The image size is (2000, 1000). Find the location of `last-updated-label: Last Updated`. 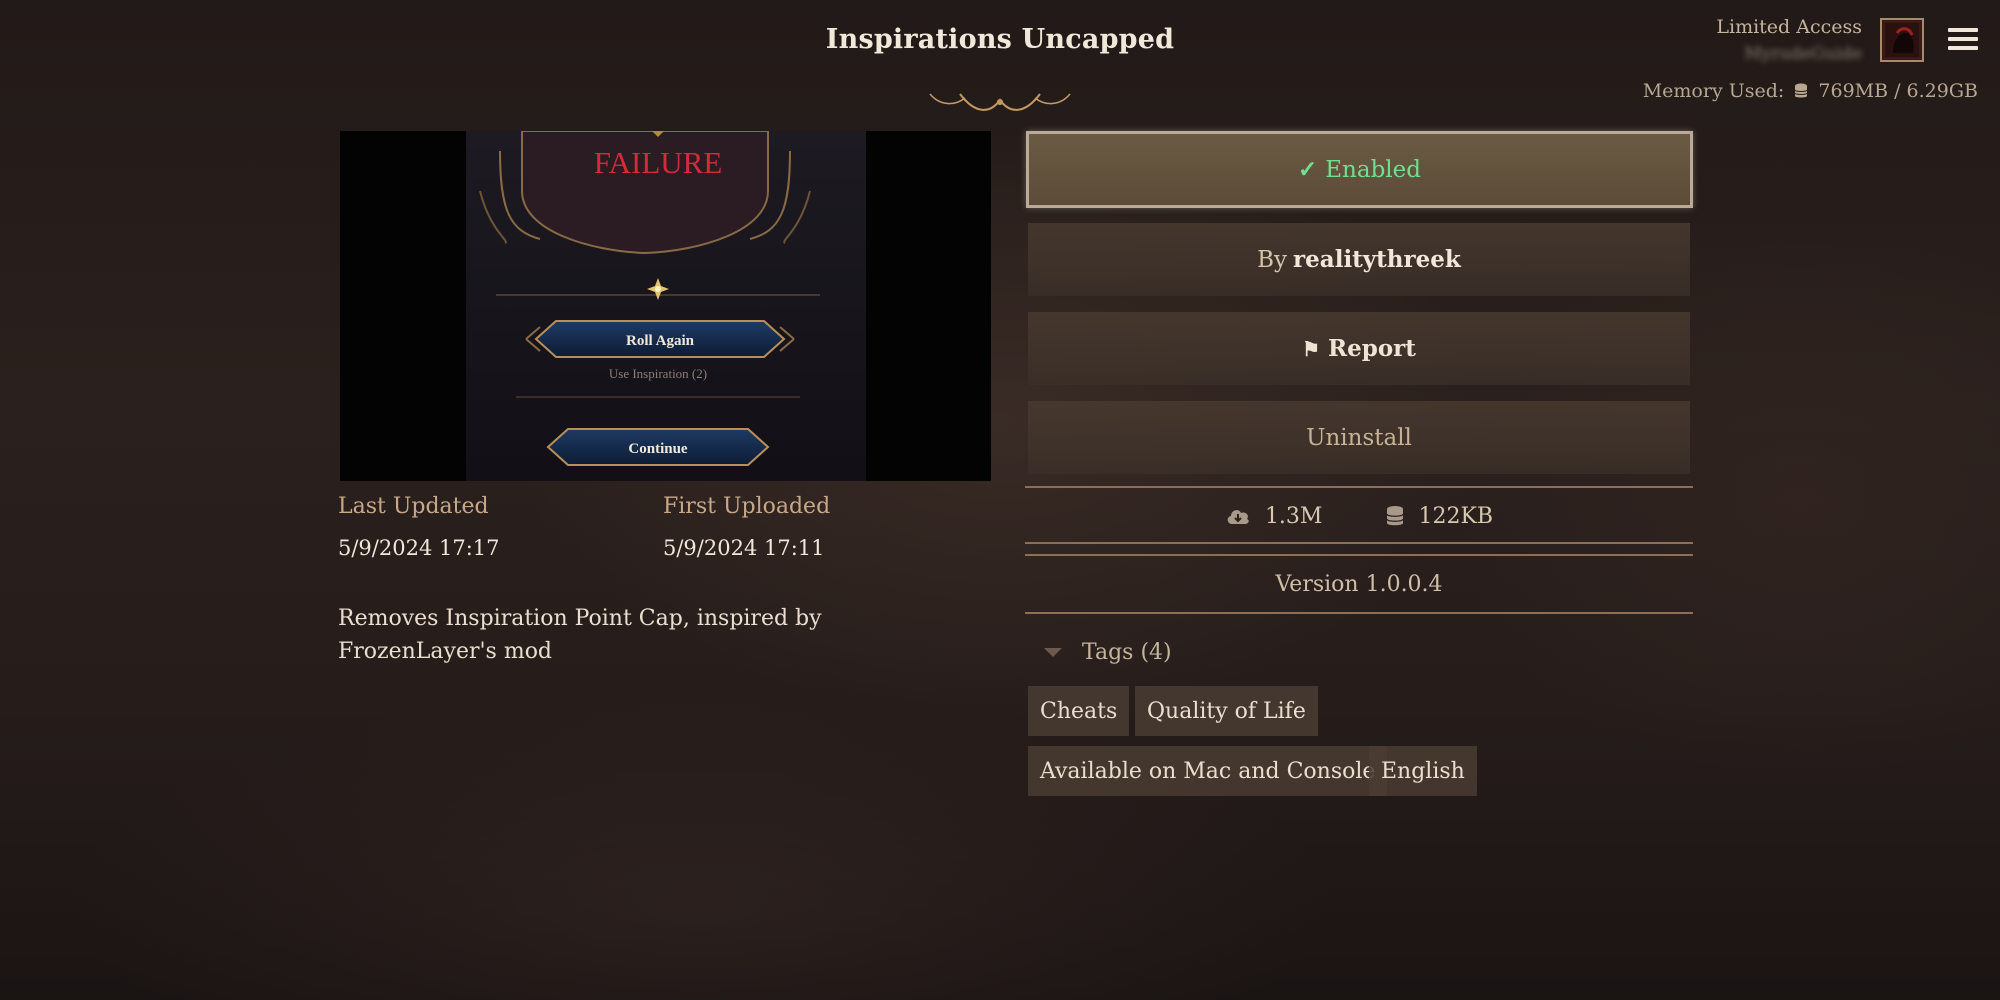

last-updated-label: Last Updated is located at coordinates (413, 506).